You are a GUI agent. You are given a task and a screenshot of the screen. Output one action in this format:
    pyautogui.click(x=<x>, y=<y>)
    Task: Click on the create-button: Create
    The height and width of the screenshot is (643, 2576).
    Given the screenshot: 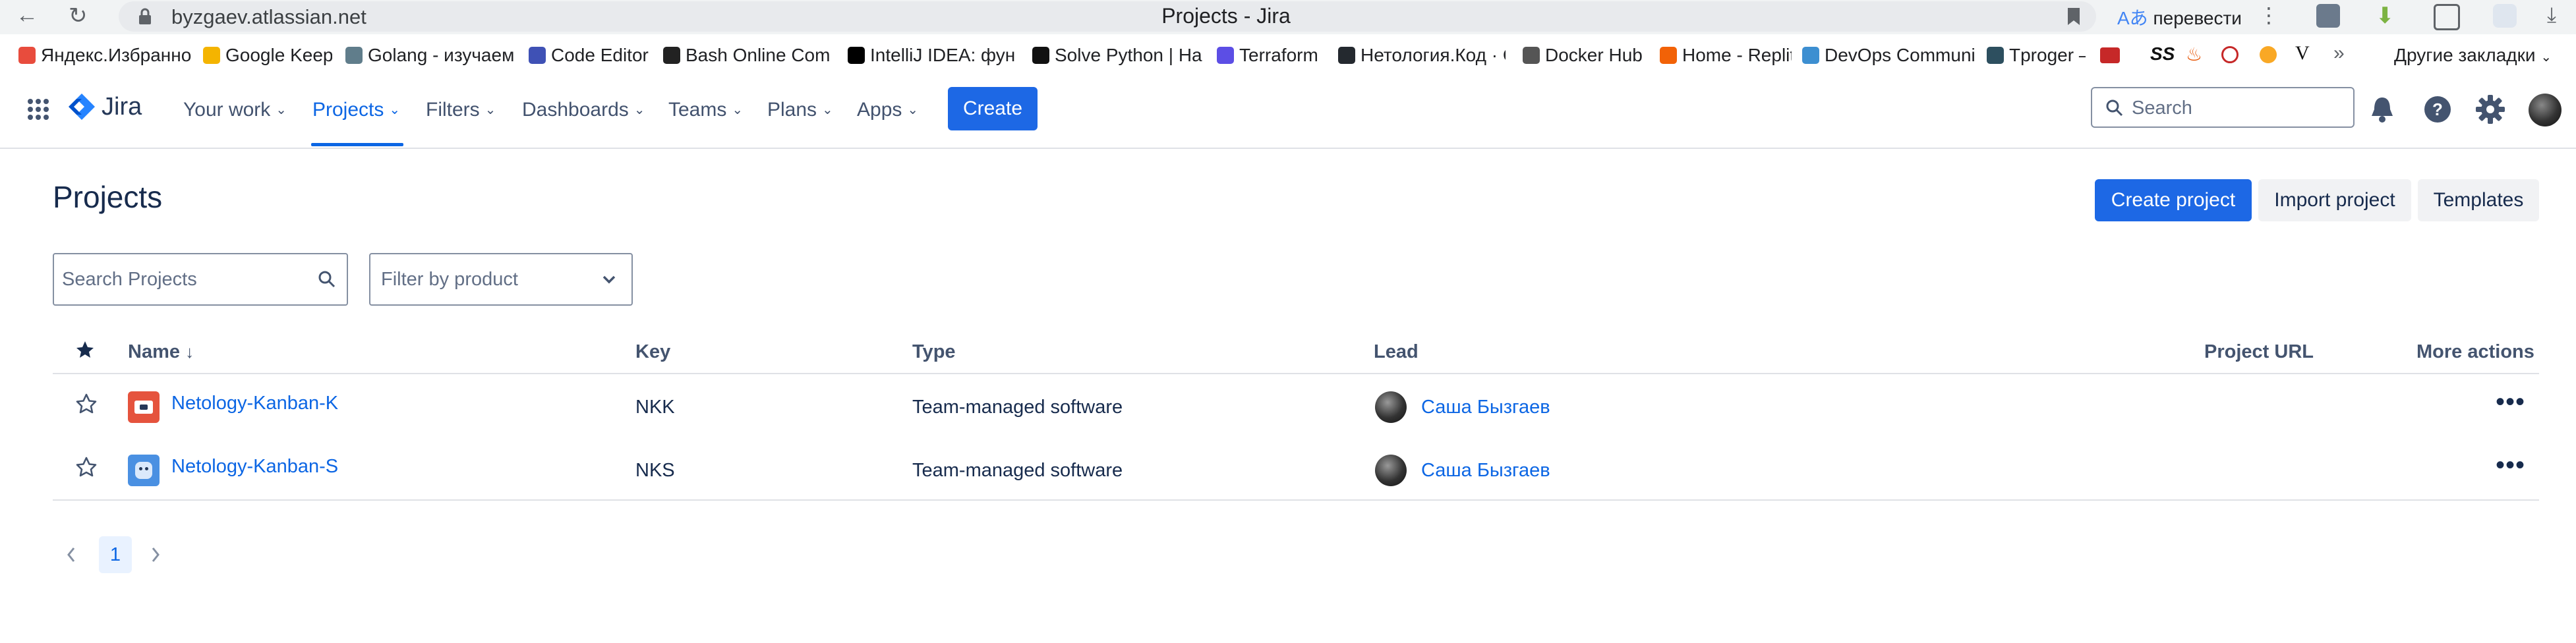 What is the action you would take?
    pyautogui.click(x=993, y=109)
    